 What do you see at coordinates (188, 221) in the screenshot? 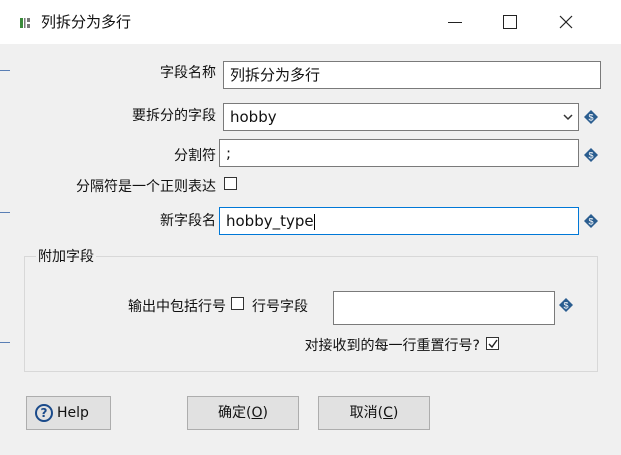
I see `new-field-label: 新字段名` at bounding box center [188, 221].